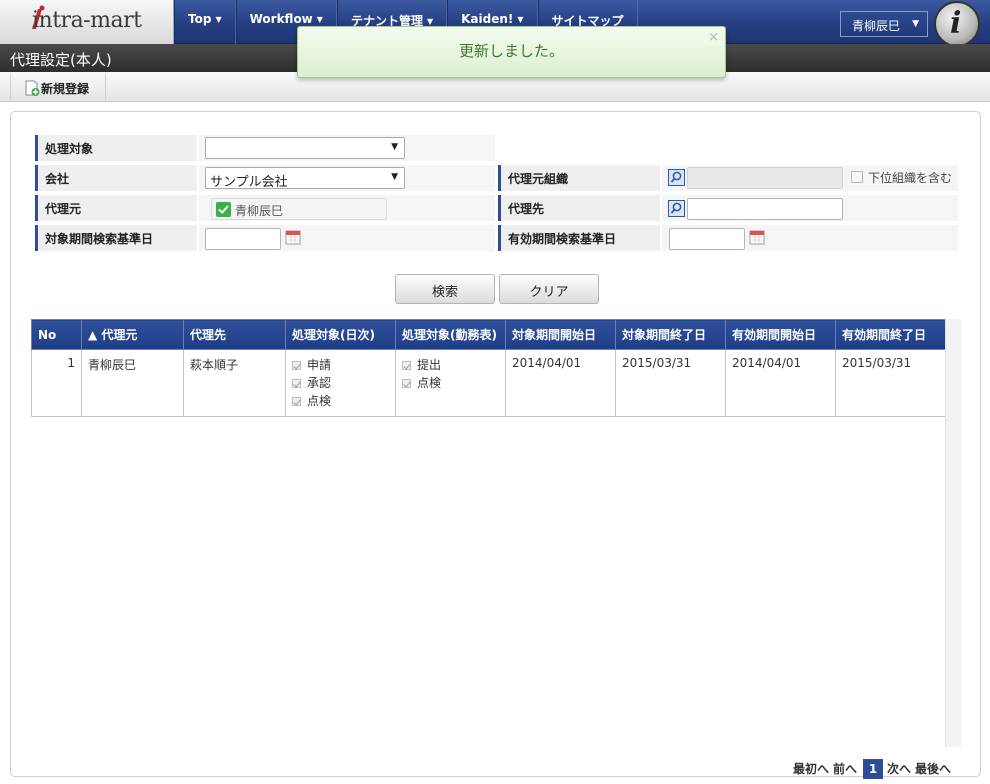 This screenshot has height=784, width=990. What do you see at coordinates (223, 209) in the screenshot?
I see `check-icon` at bounding box center [223, 209].